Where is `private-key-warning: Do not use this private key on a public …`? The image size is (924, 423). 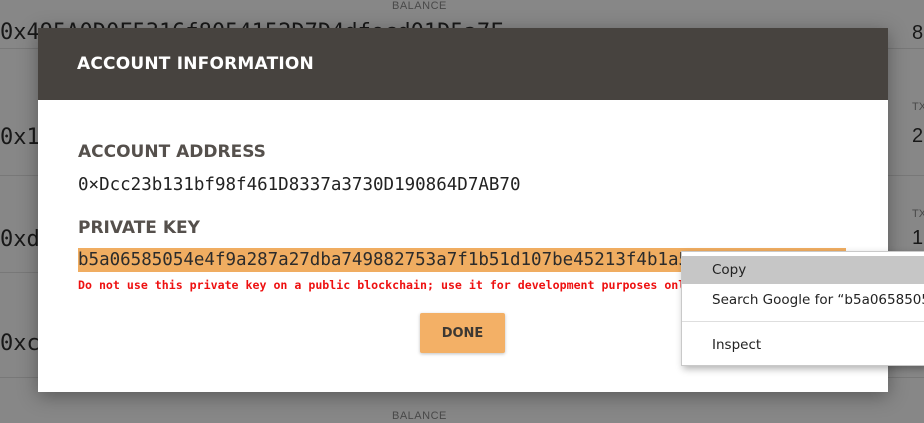 private-key-warning: Do not use this private key on a public … is located at coordinates (388, 285).